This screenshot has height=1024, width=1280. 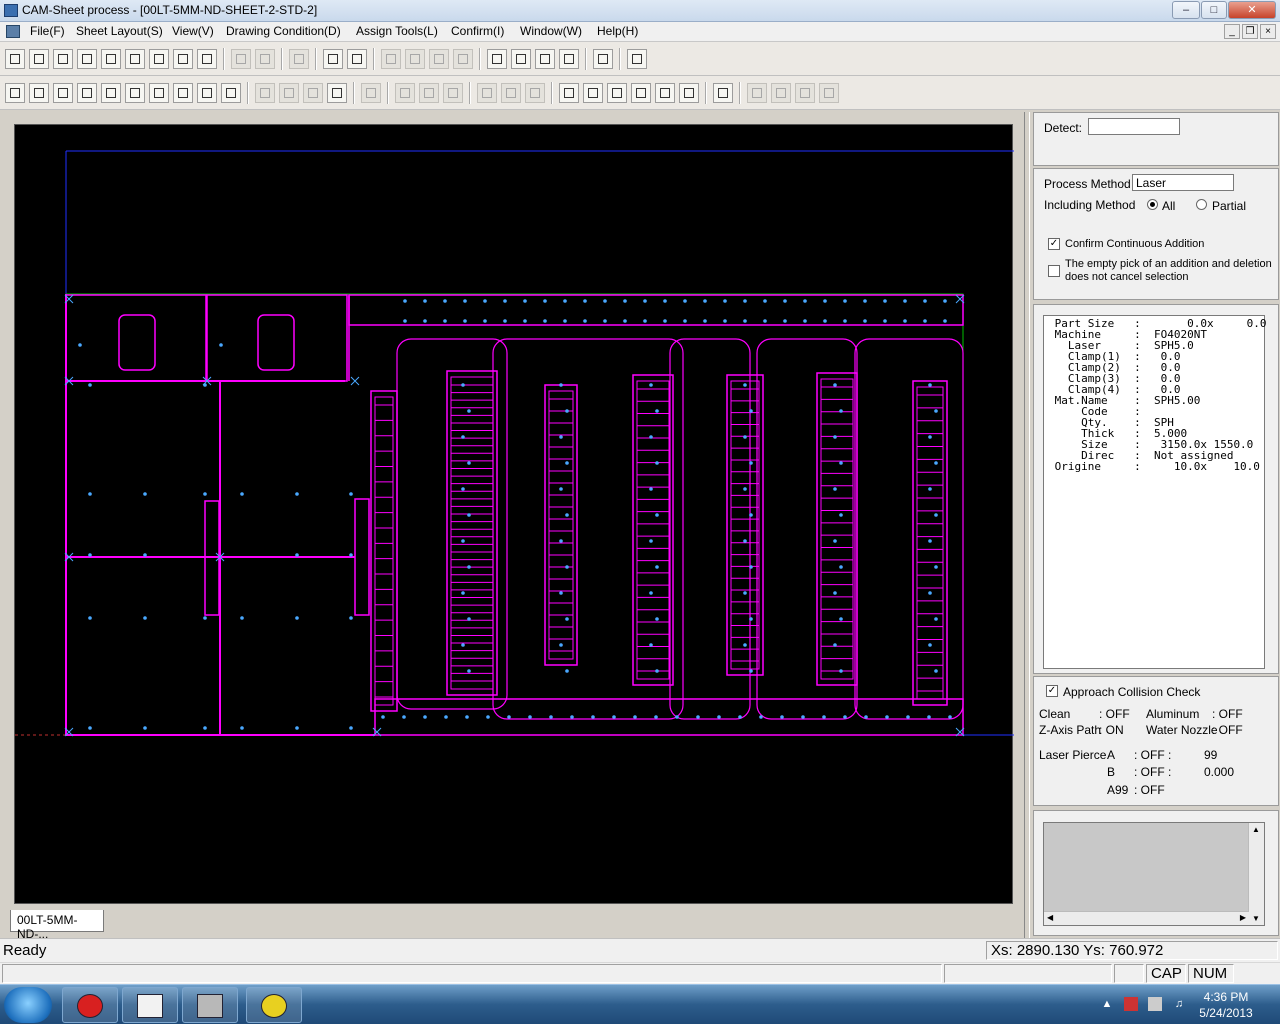 I want to click on select2-icon, so click(x=593, y=93).